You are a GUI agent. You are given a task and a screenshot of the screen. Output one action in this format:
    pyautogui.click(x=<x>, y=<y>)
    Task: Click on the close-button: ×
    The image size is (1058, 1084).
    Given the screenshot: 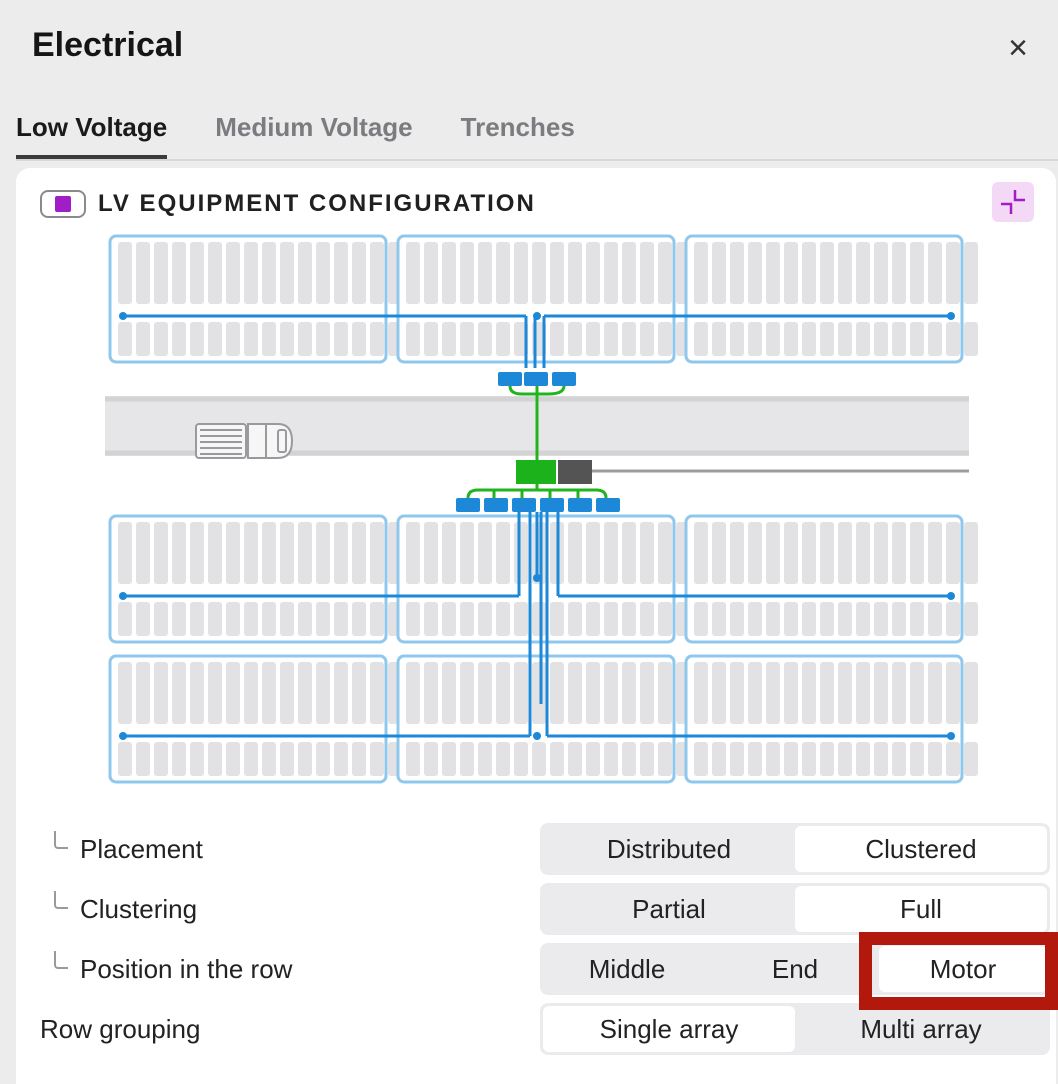 What is the action you would take?
    pyautogui.click(x=1018, y=48)
    